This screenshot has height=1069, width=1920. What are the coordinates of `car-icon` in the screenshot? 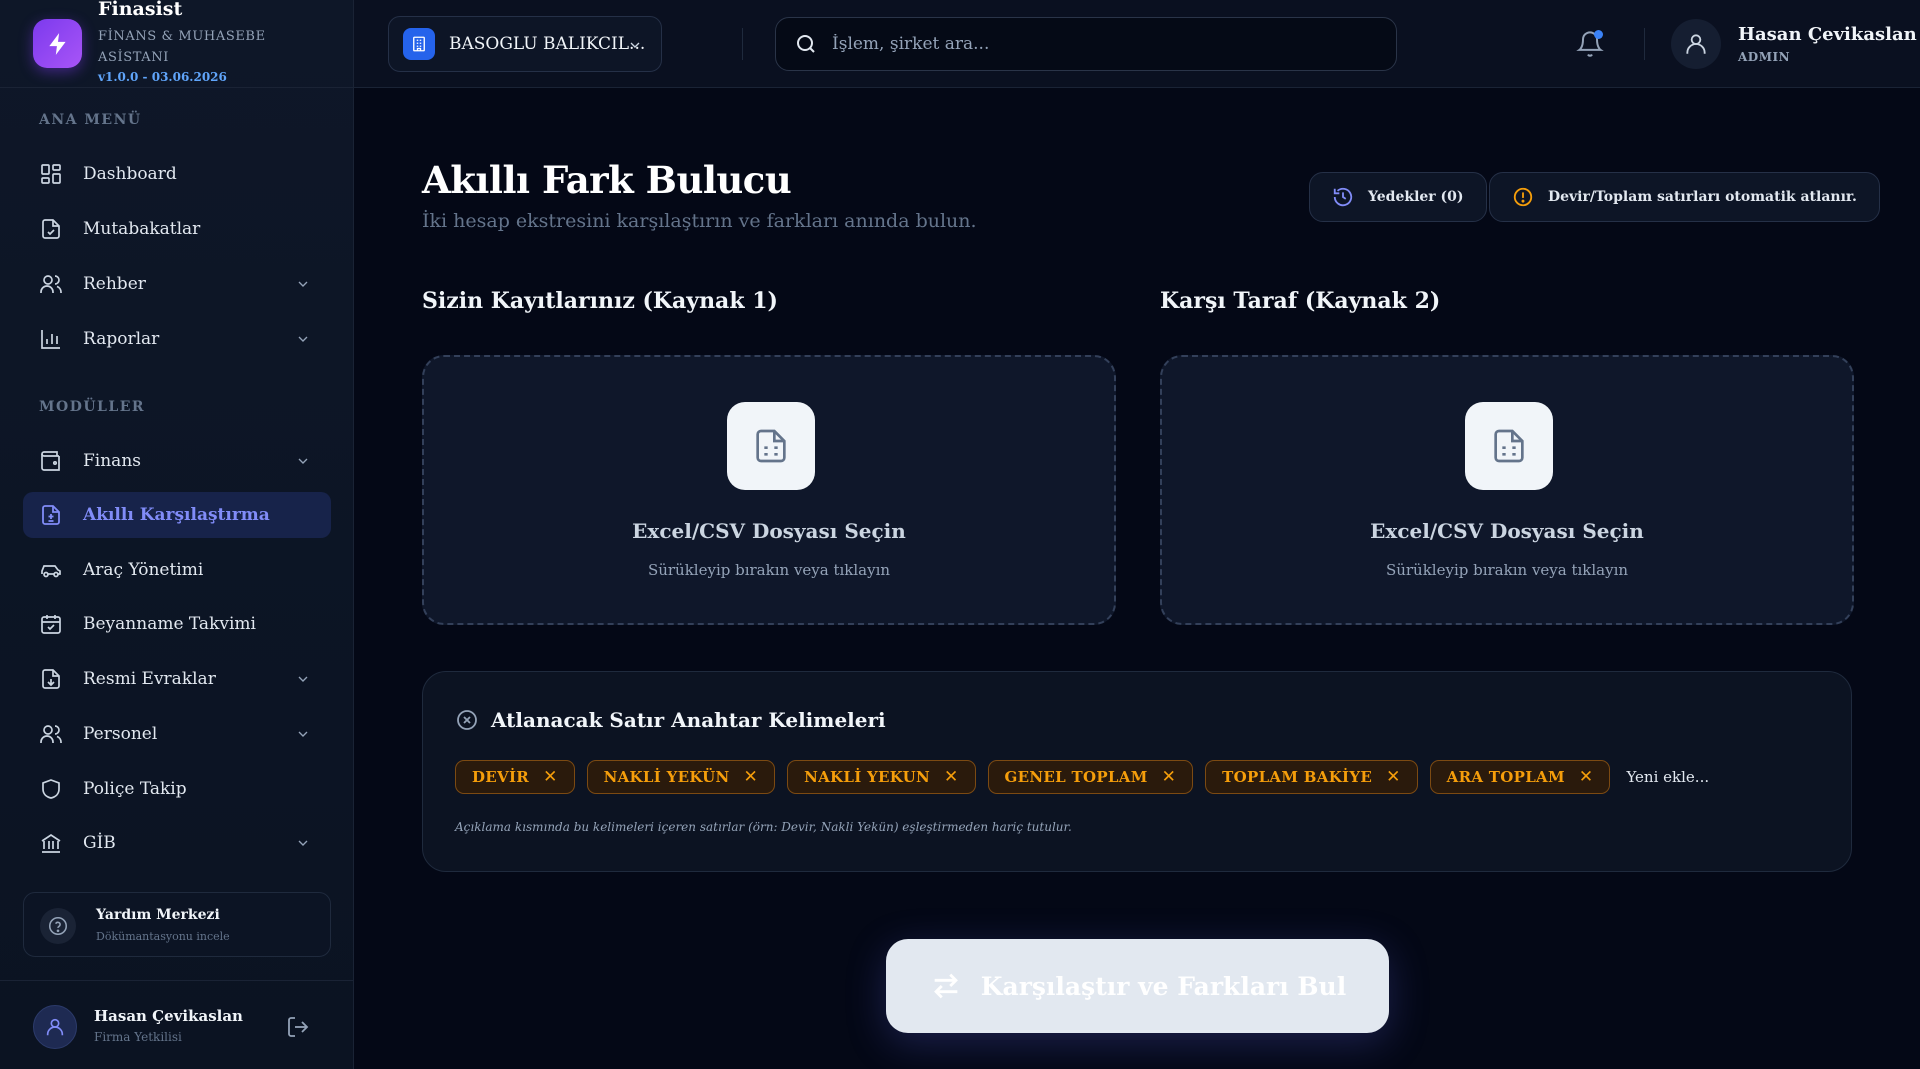 It's located at (51, 571).